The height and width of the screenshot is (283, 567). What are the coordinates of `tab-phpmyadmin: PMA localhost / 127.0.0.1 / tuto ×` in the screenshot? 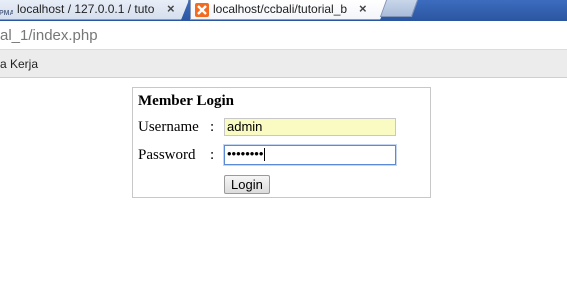 It's located at (94, 10).